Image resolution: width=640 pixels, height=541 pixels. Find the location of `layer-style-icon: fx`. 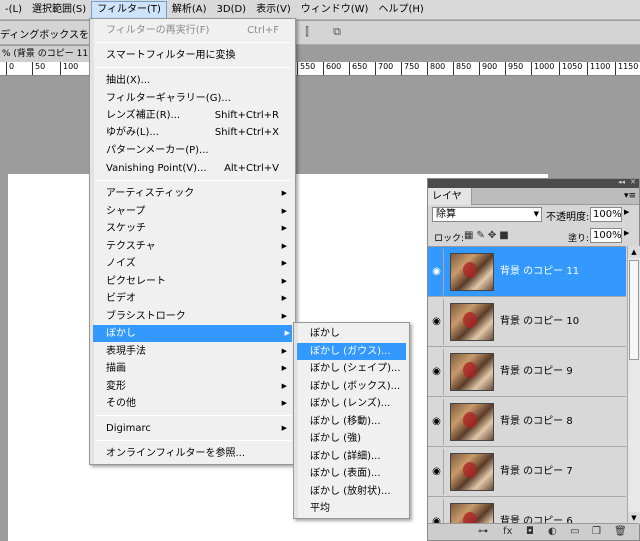

layer-style-icon: fx is located at coordinates (507, 531).